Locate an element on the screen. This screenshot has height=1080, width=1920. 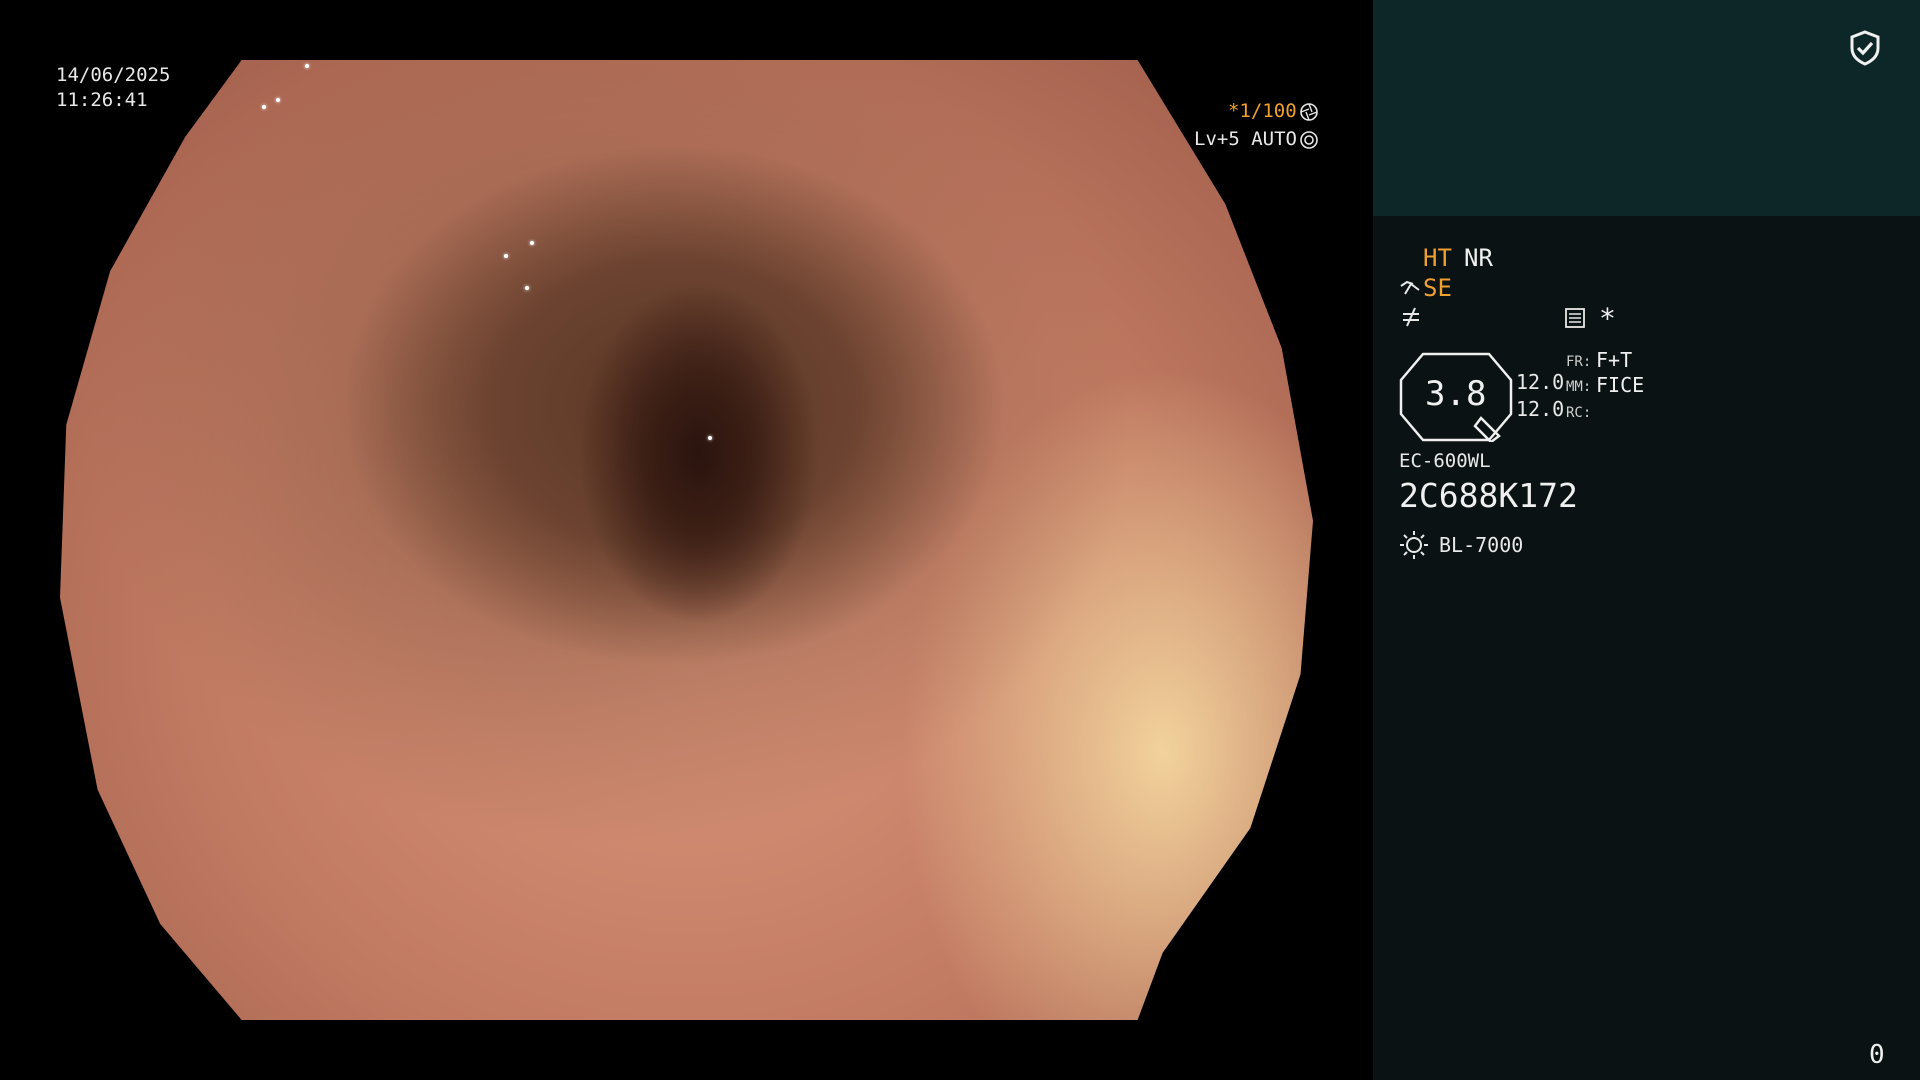
light-source-label: BL-7000 is located at coordinates (1481, 545).